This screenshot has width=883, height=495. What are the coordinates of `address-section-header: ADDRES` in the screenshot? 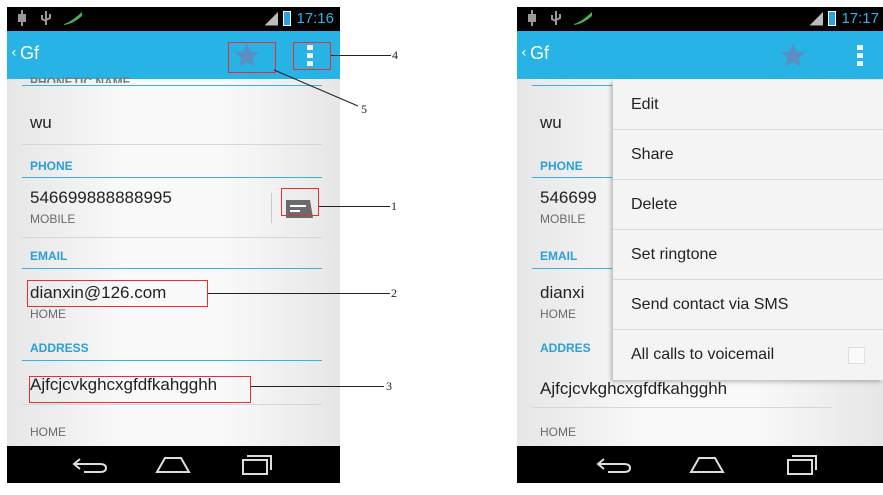 It's located at (565, 348).